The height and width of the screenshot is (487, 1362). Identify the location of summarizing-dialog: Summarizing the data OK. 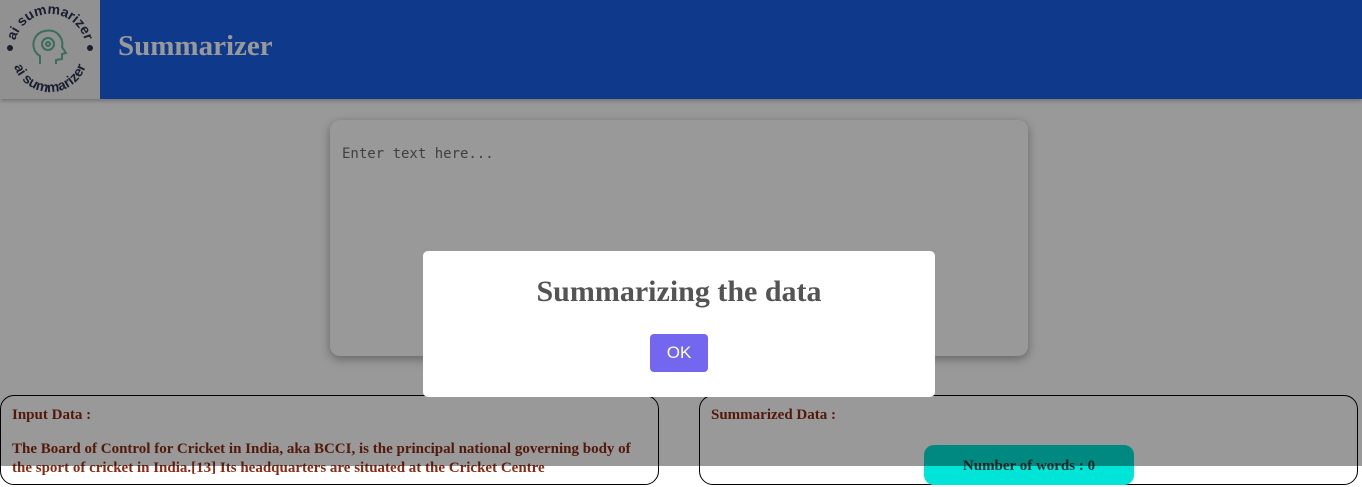
(679, 324).